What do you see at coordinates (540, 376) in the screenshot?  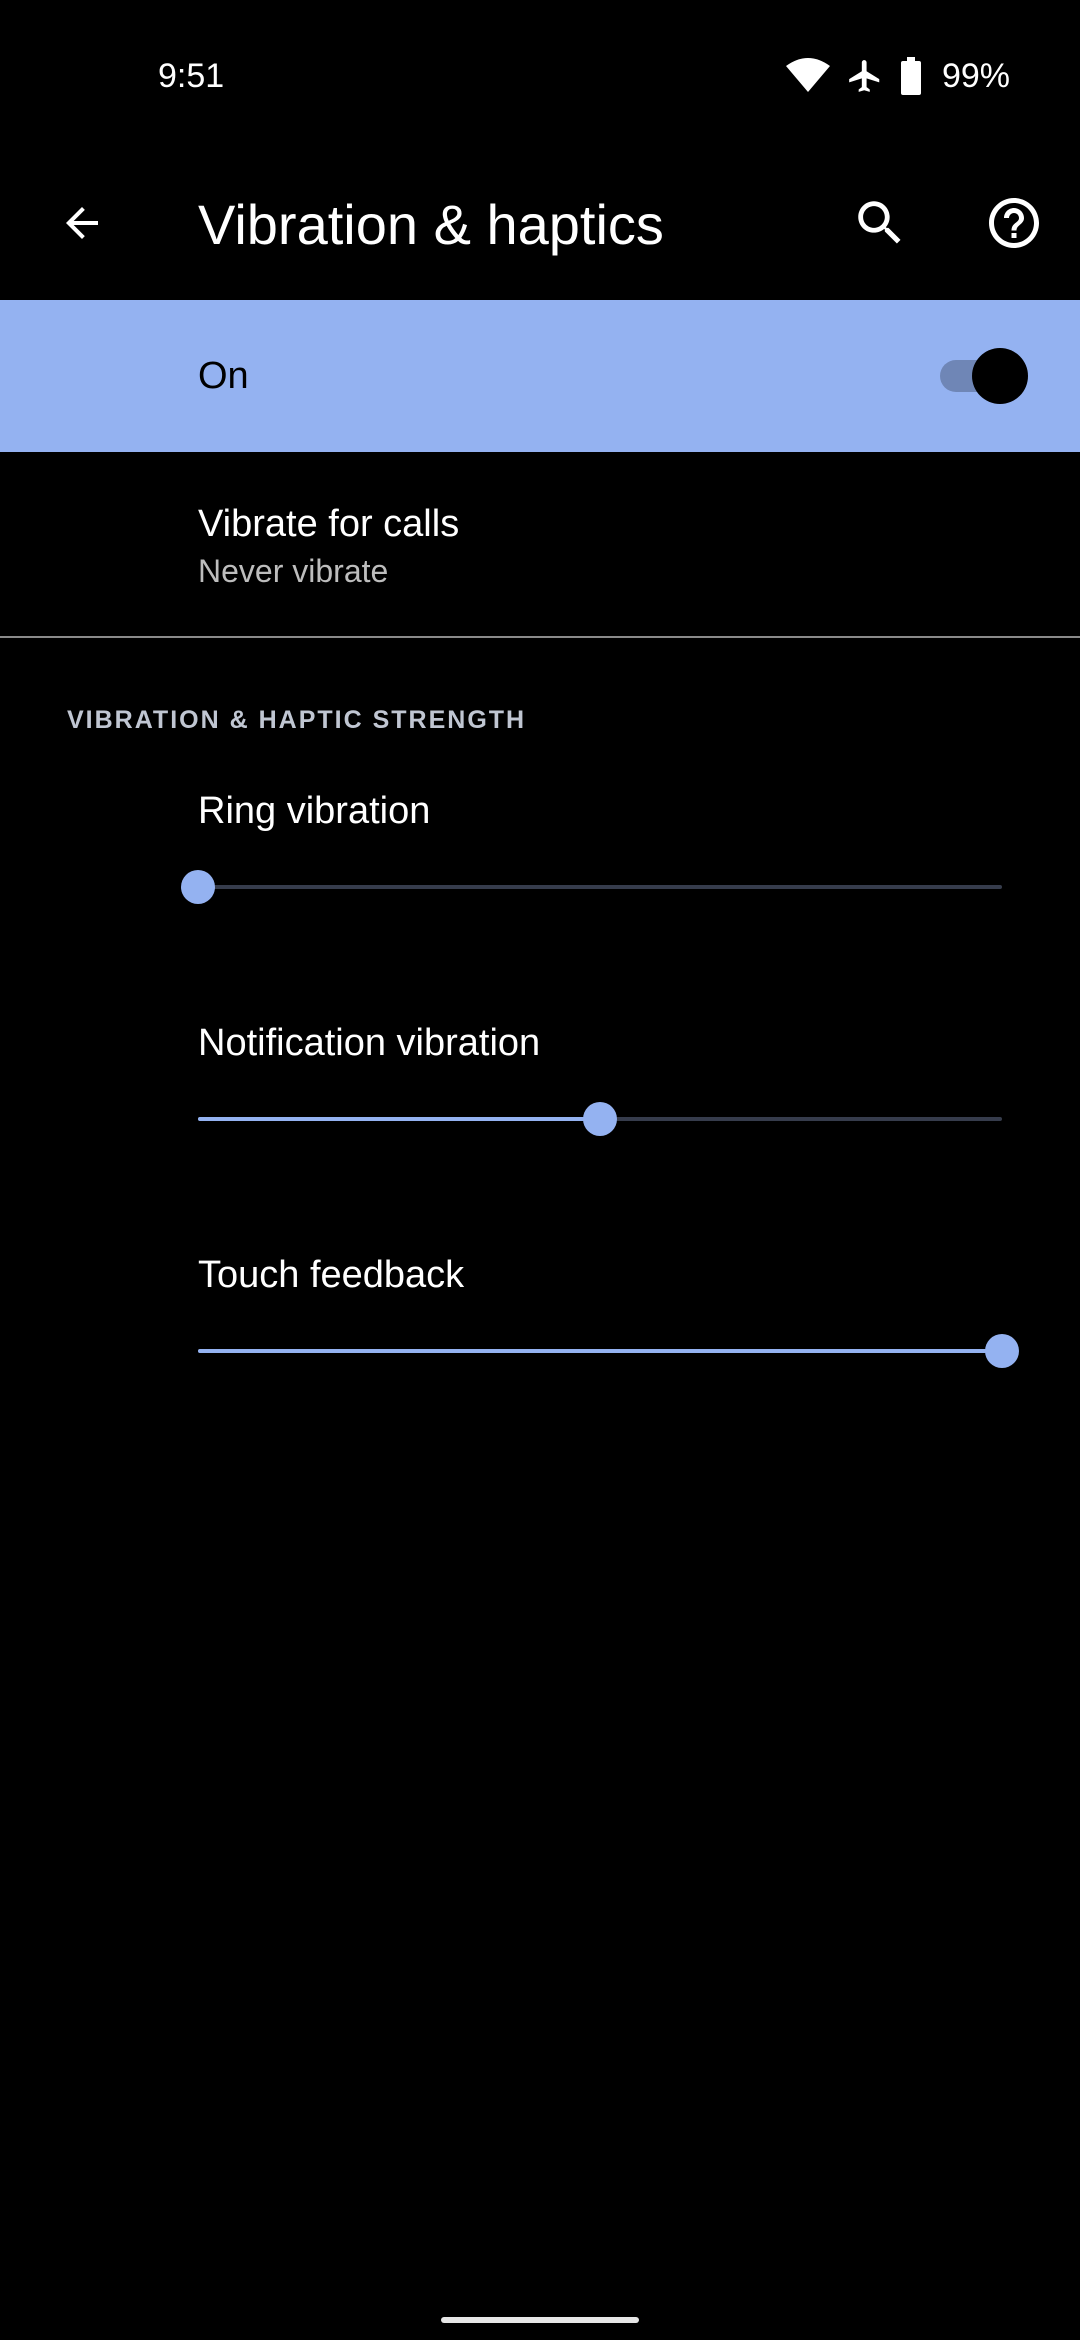 I see `master-switch-bar: On` at bounding box center [540, 376].